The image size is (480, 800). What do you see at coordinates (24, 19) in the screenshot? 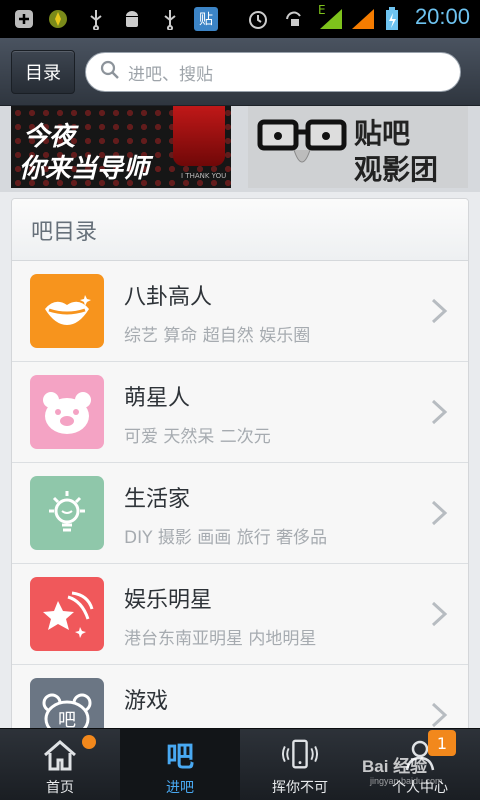
I see `add-icon` at bounding box center [24, 19].